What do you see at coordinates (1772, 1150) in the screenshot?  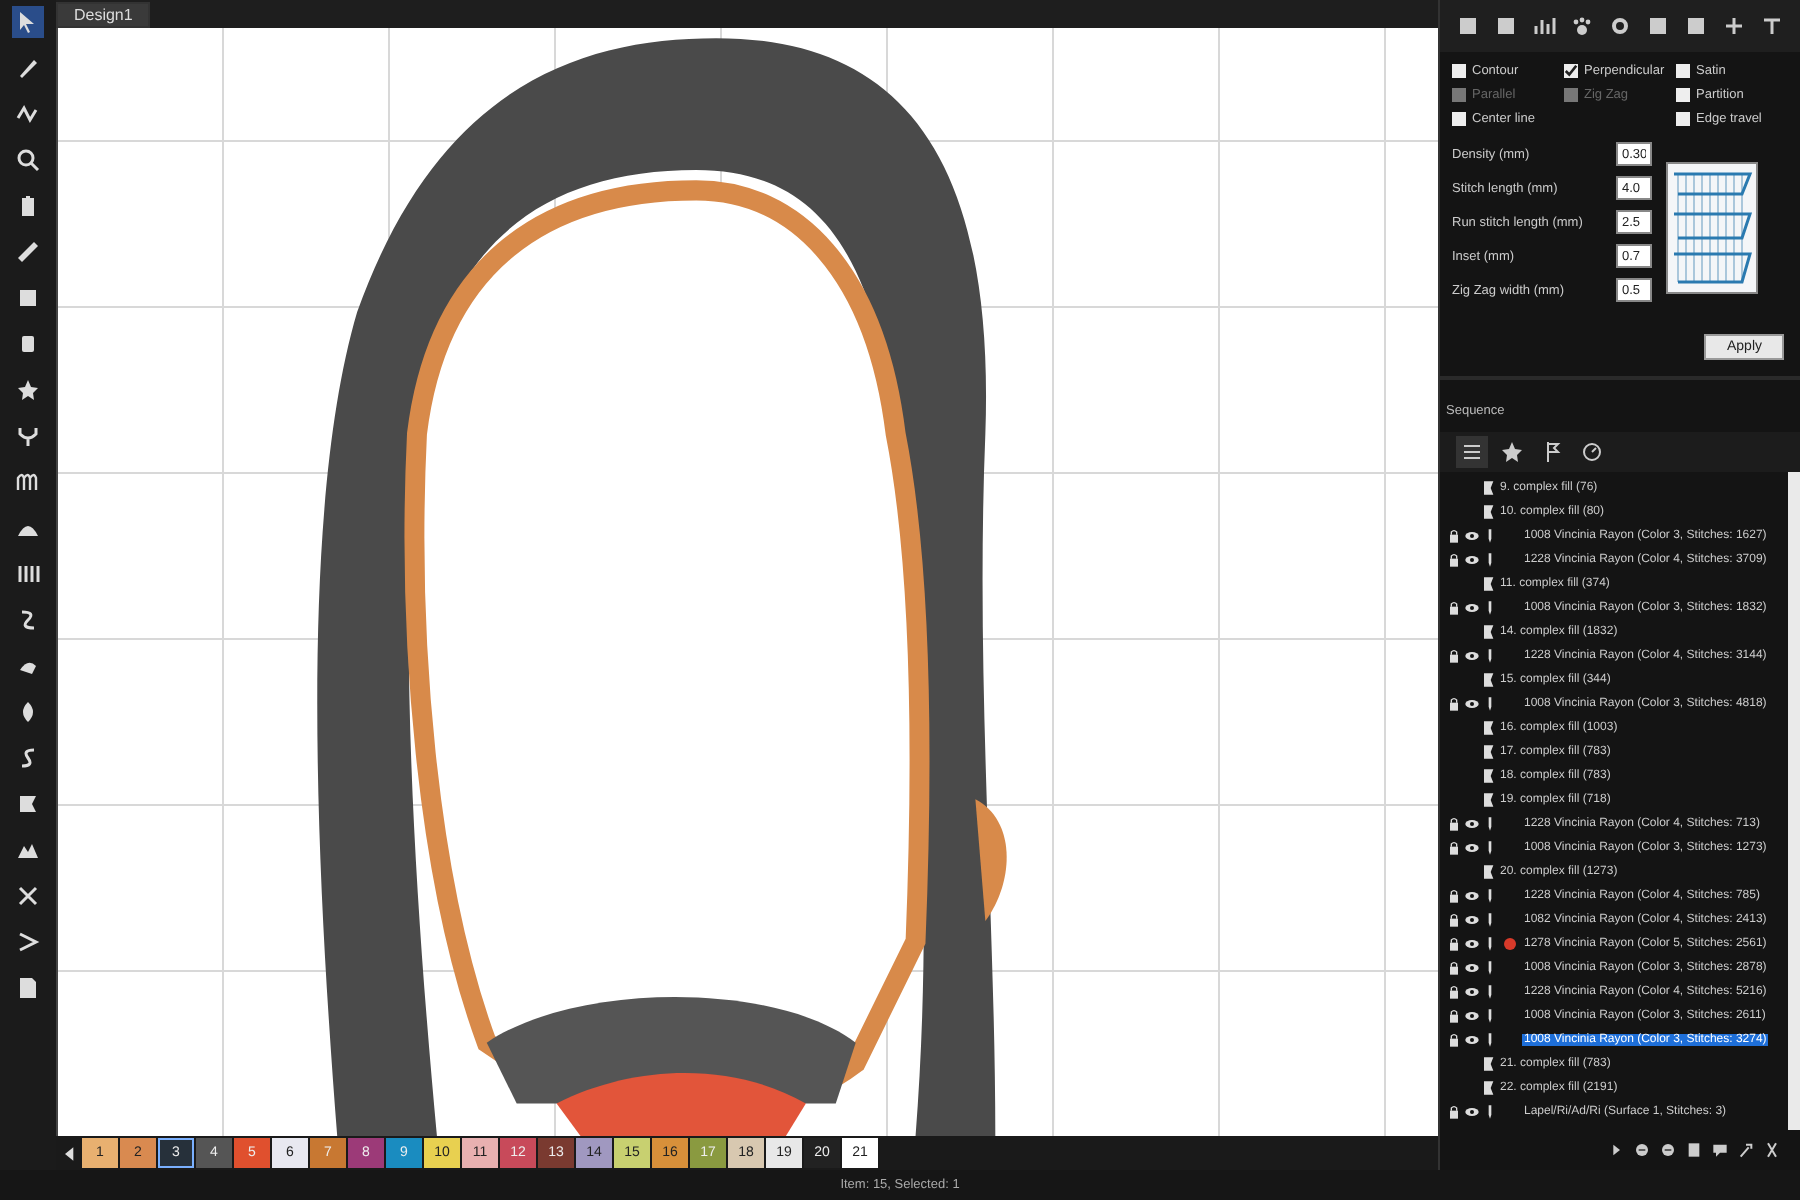 I see `cut-icon` at bounding box center [1772, 1150].